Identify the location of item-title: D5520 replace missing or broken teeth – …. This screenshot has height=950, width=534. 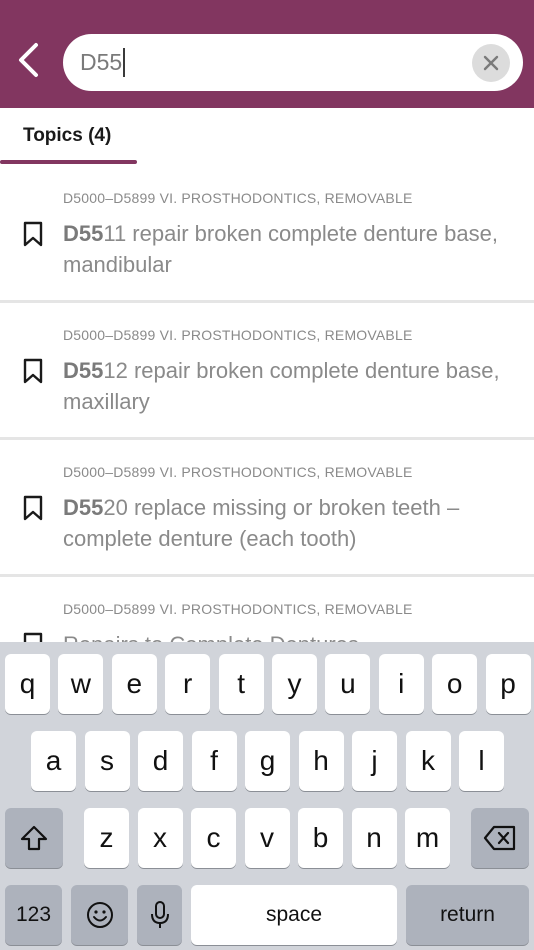
(288, 523).